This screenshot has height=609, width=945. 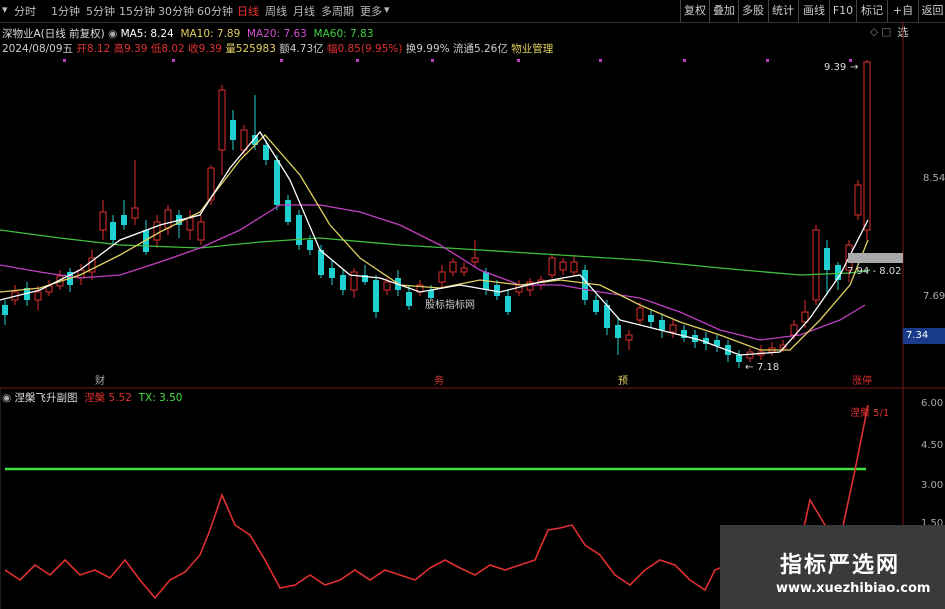 I want to click on price-label-current: 7.34, so click(x=917, y=335).